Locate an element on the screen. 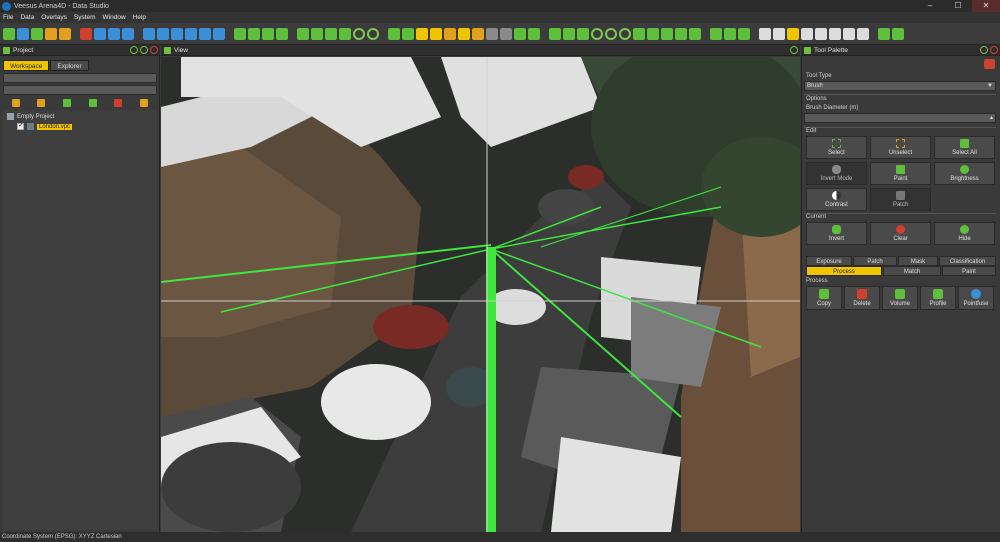 This screenshot has width=1000, height=542. tab-classification: Classification is located at coordinates (967, 261).